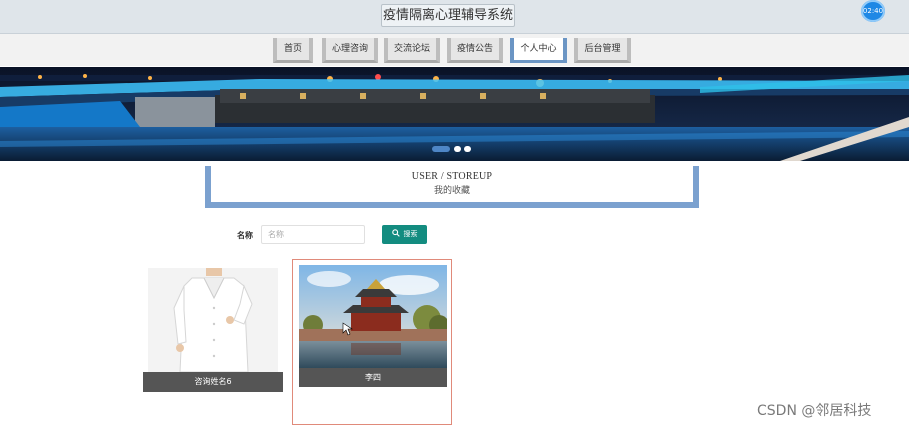 This screenshot has height=428, width=909. What do you see at coordinates (395, 233) in the screenshot?
I see `search-icon` at bounding box center [395, 233].